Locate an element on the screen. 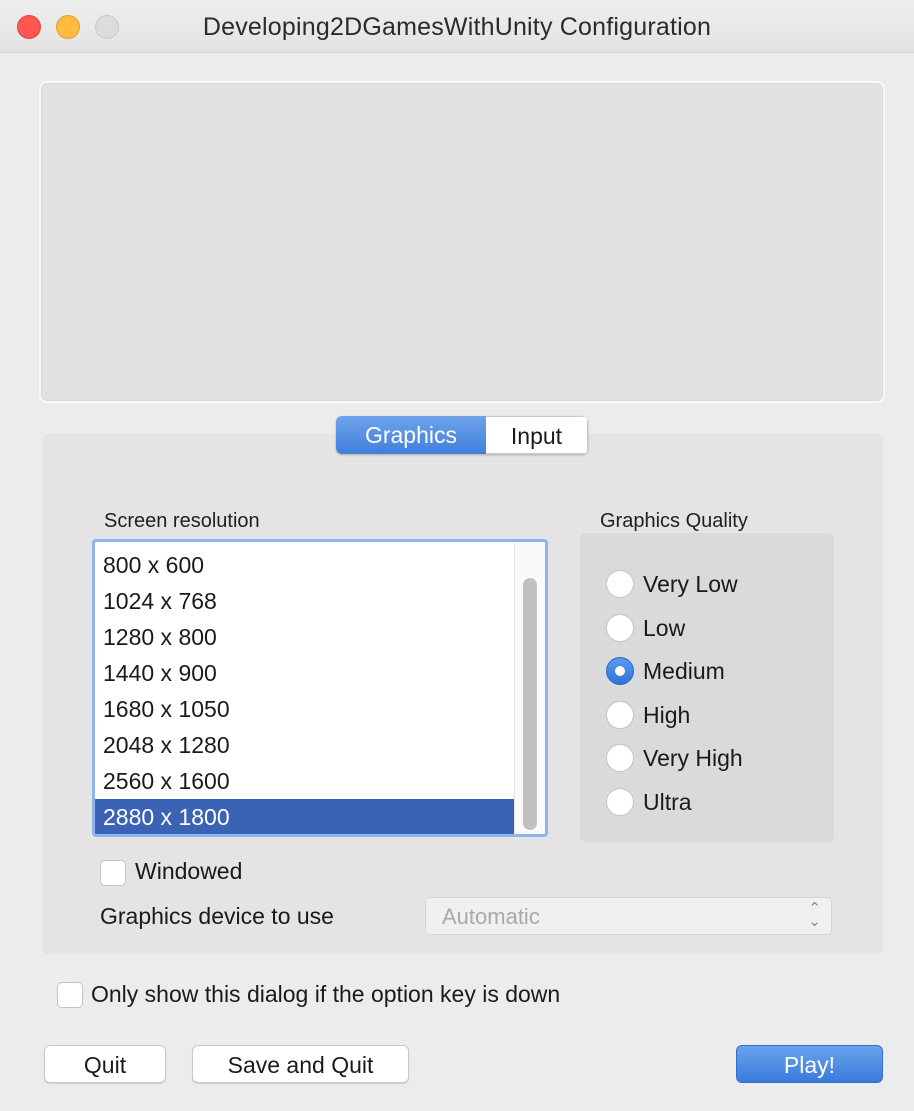 This screenshot has height=1111, width=914. radio-button-selected is located at coordinates (620, 671).